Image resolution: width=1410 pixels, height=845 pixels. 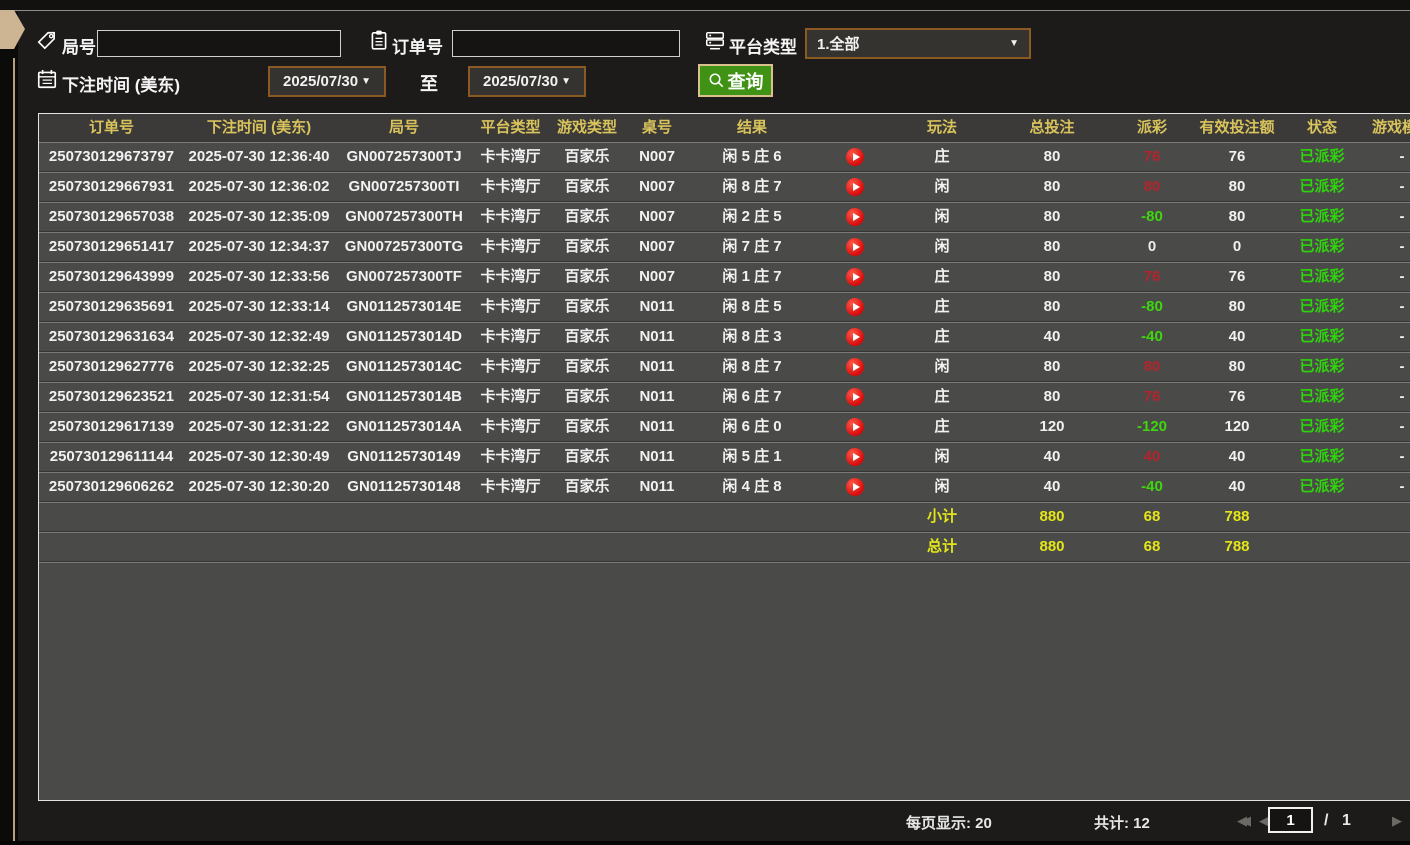 I want to click on cell-time: 2025-07-30 12:33:14, so click(x=259, y=306).